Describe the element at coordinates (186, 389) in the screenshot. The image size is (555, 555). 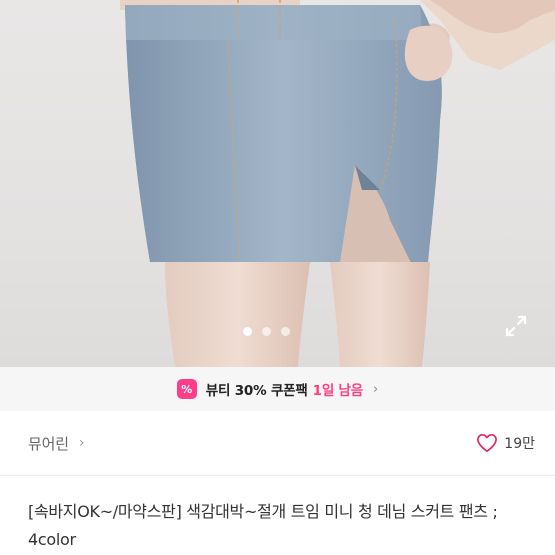
I see `coupon-icon: %` at that location.